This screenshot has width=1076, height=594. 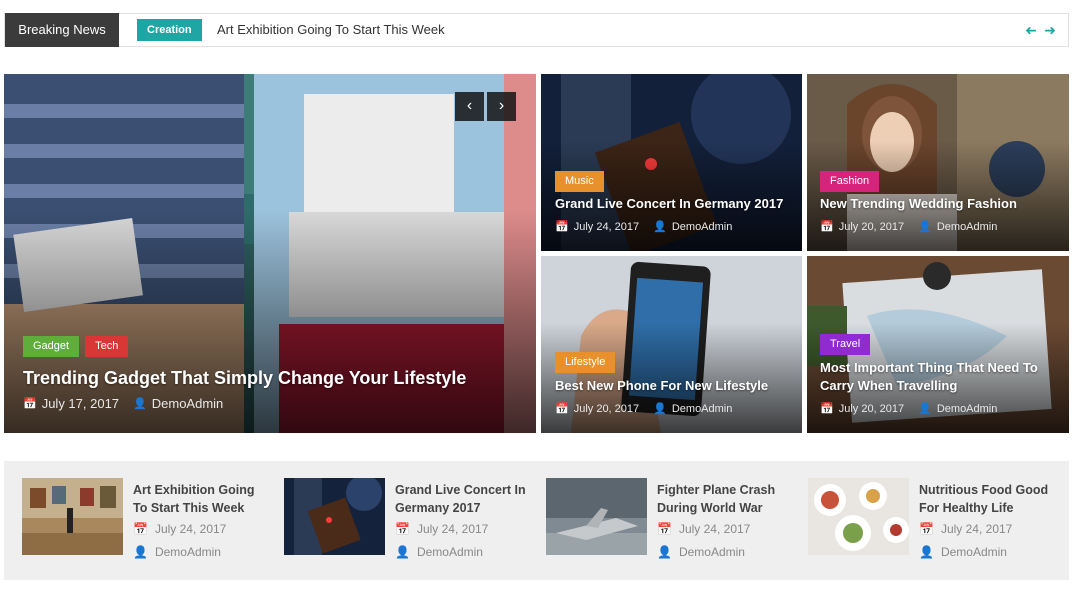 I want to click on tile-title: Best New Phone For New Lifestyle, so click(x=675, y=385).